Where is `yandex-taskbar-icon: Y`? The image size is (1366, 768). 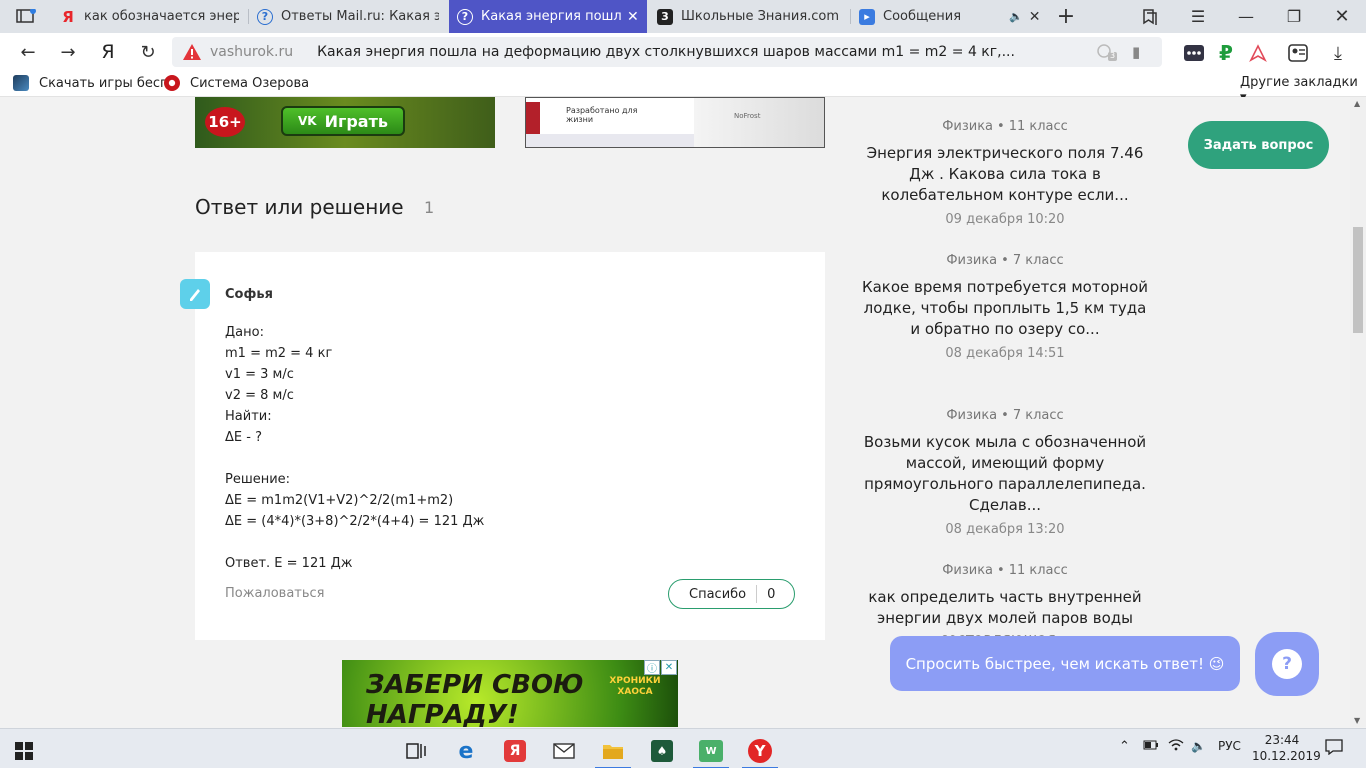
yandex-taskbar-icon: Y is located at coordinates (760, 750).